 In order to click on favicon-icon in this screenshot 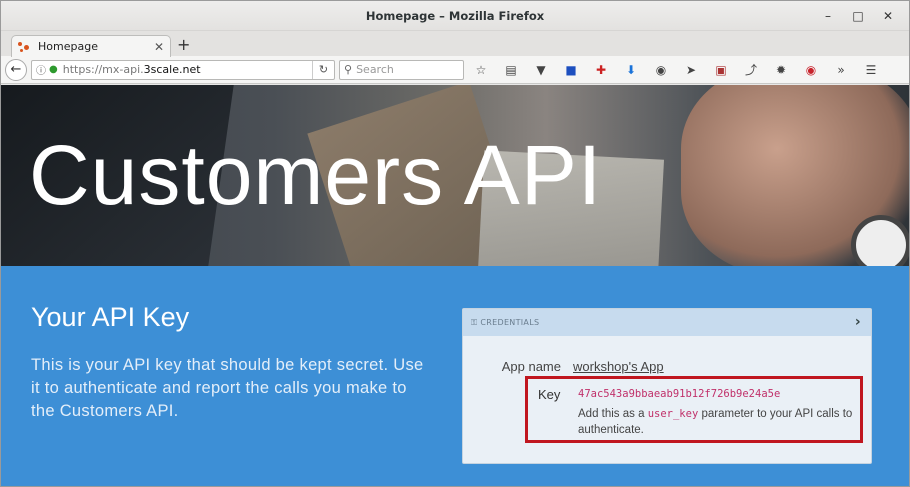, I will do `click(25, 47)`.